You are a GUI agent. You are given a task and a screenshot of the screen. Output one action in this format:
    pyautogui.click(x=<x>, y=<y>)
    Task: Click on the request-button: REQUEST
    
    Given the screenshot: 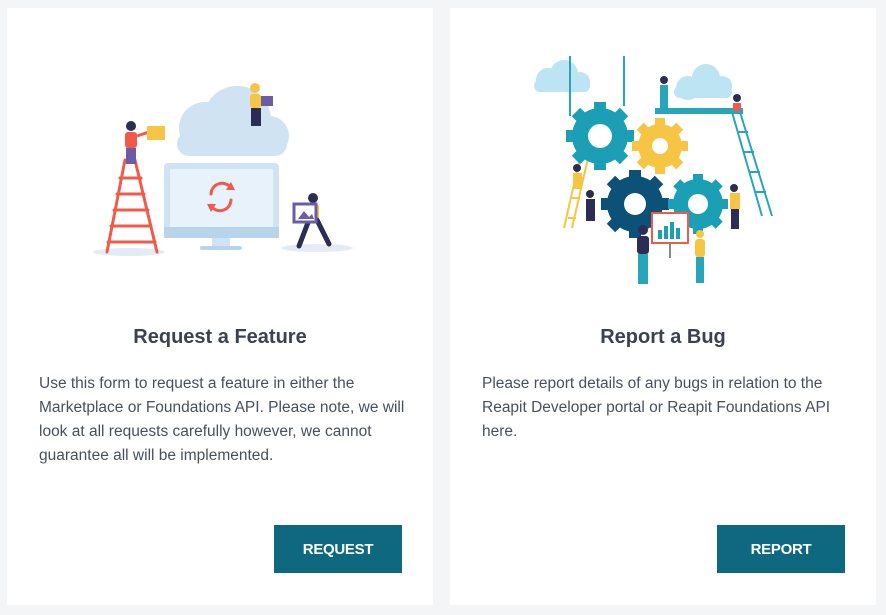 What is the action you would take?
    pyautogui.click(x=338, y=549)
    